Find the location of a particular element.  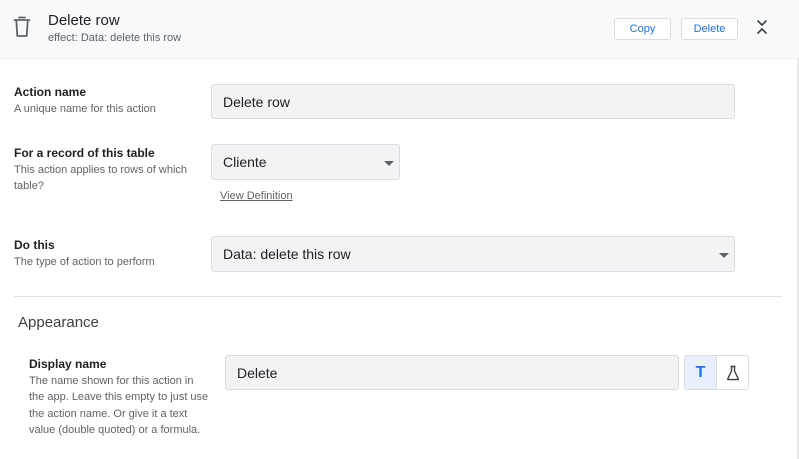

text-mode-button: T is located at coordinates (700, 372).